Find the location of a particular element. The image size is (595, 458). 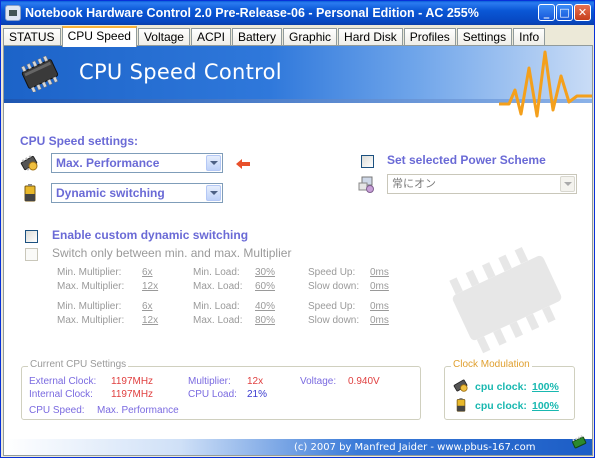

g2-max-load-label: Max. Load: is located at coordinates (218, 320).